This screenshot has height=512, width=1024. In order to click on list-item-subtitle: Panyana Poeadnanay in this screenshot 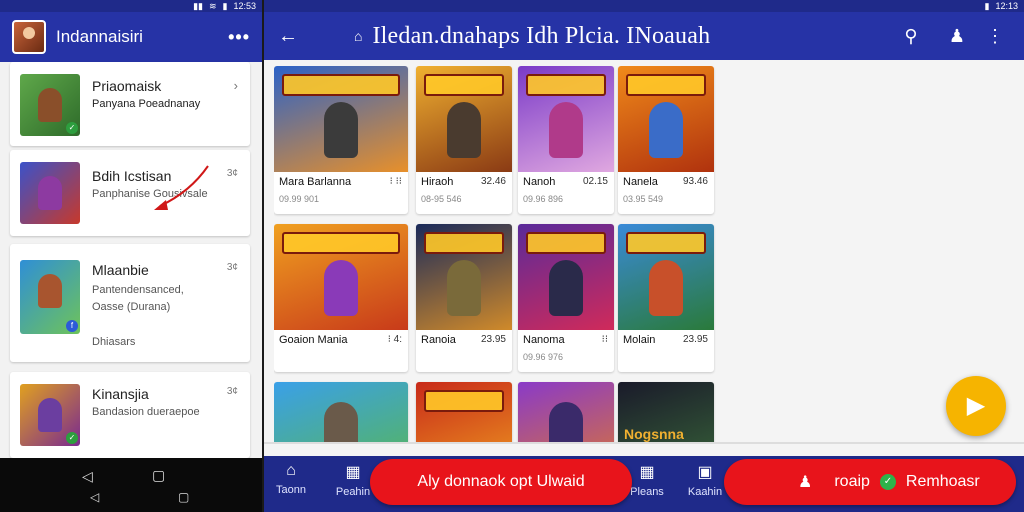, I will do `click(146, 104)`.